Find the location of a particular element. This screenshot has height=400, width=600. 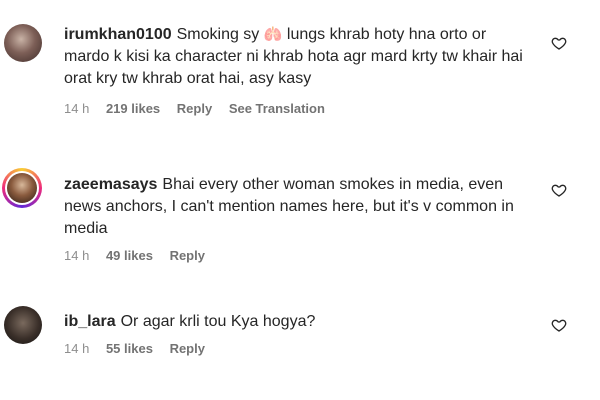

comment-meta: 14 h 49 likes Reply is located at coordinates (141, 255).